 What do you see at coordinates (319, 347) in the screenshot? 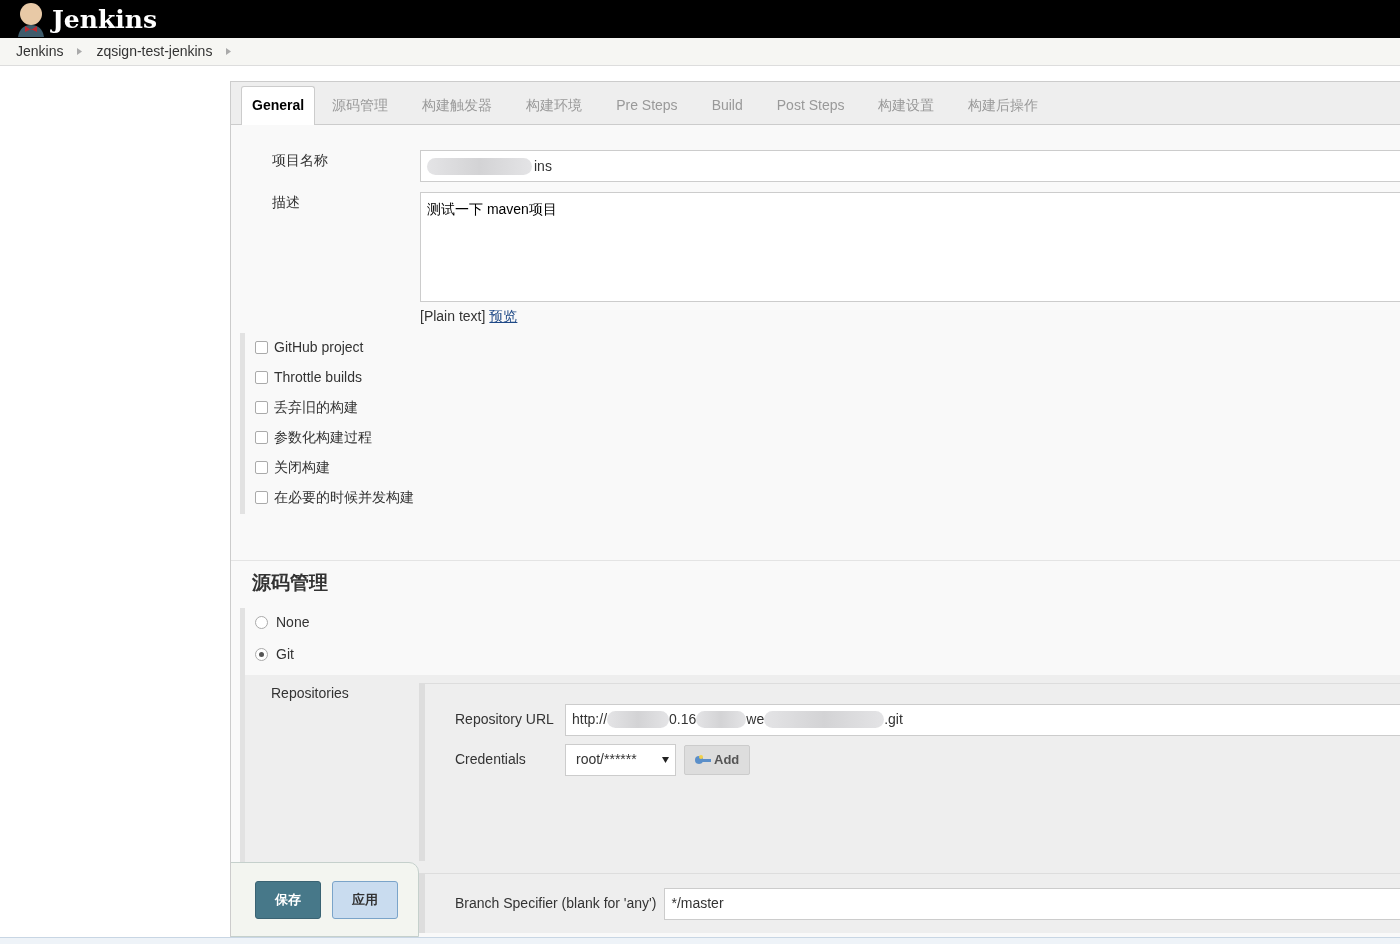
I see `option-label: GitHub project` at bounding box center [319, 347].